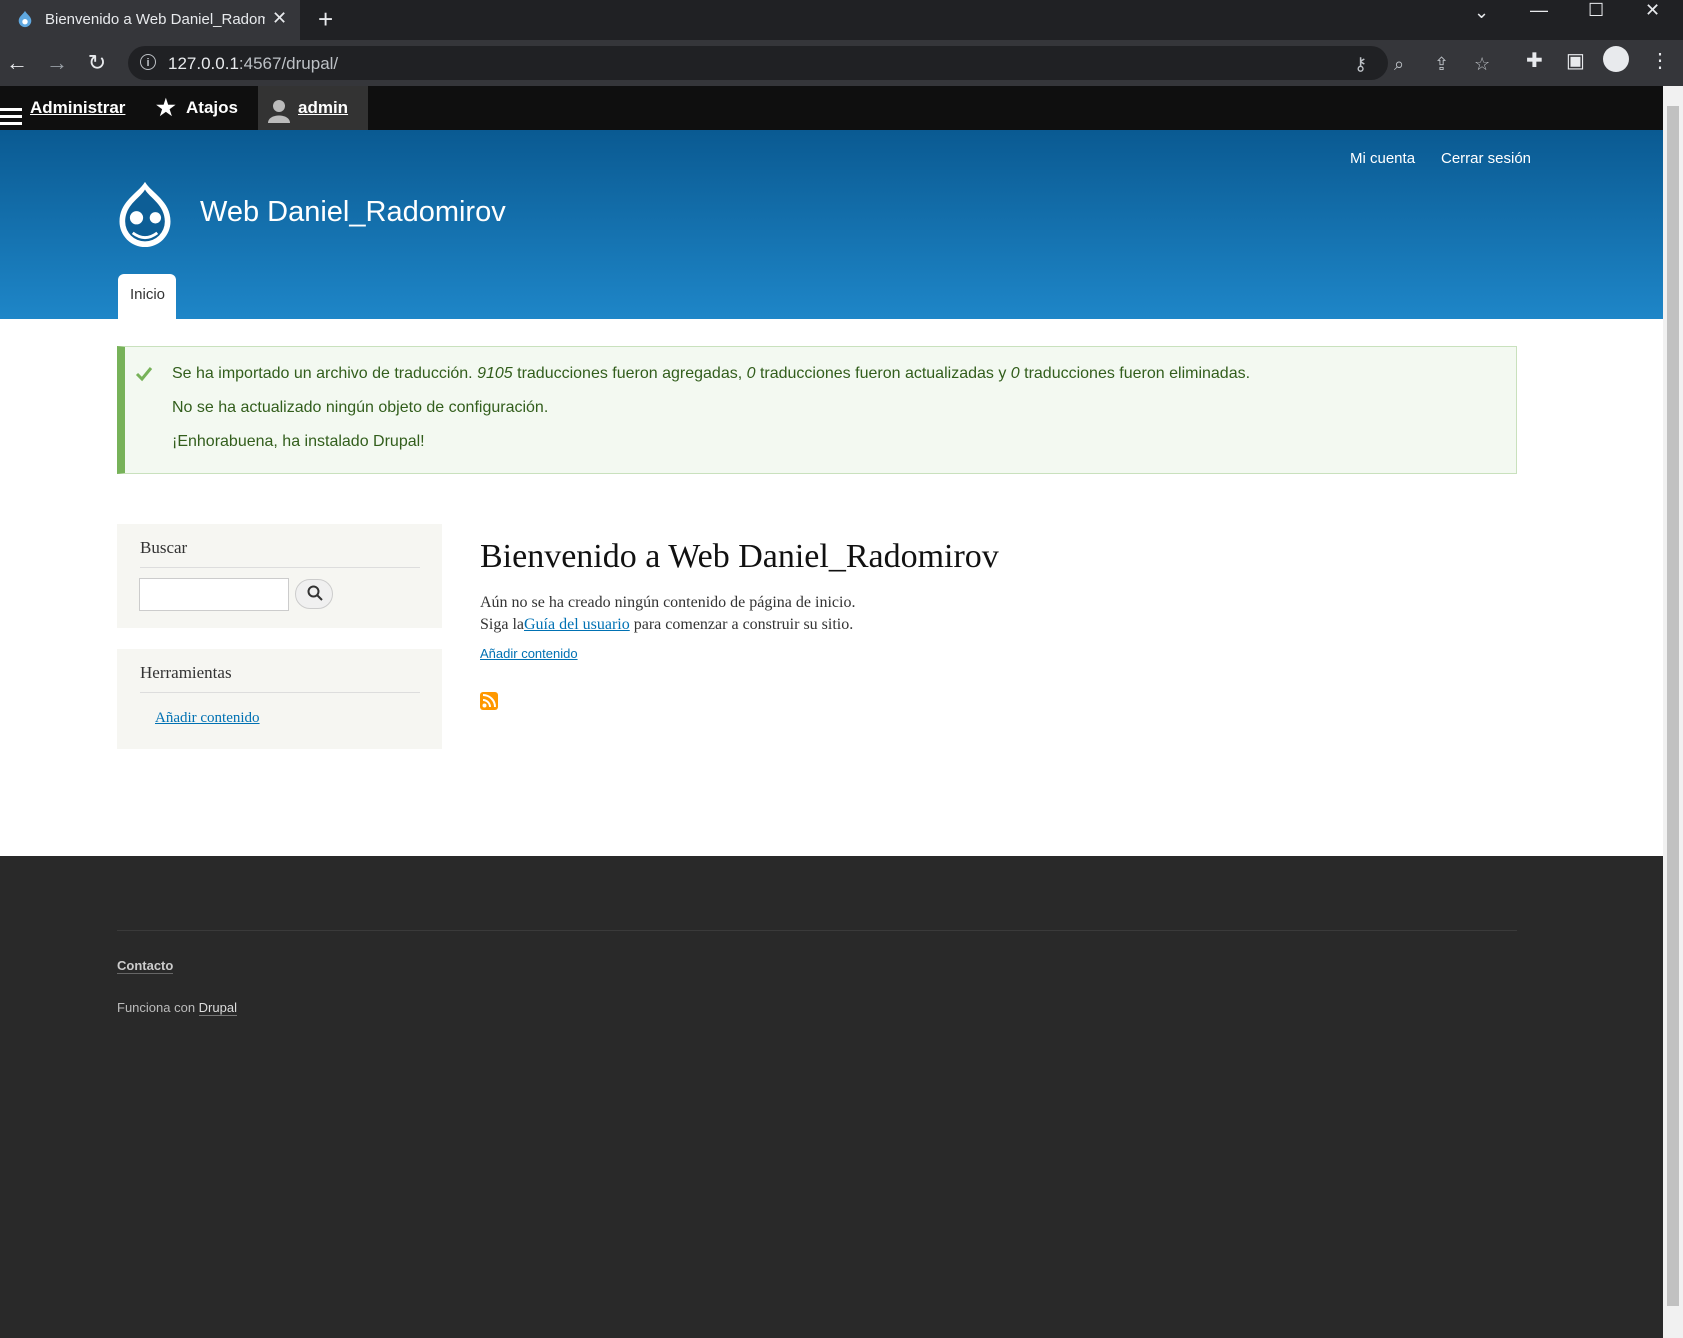 This screenshot has height=1338, width=1683. I want to click on search-block: Buscar, so click(279, 576).